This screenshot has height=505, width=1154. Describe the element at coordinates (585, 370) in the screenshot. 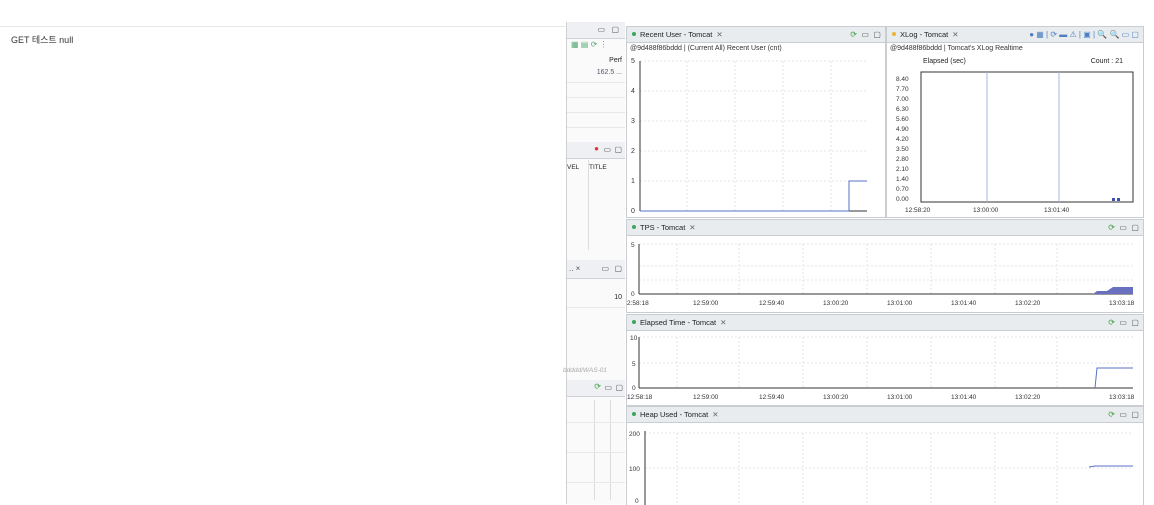

I see `path-text: bdddd/WAS-01` at that location.